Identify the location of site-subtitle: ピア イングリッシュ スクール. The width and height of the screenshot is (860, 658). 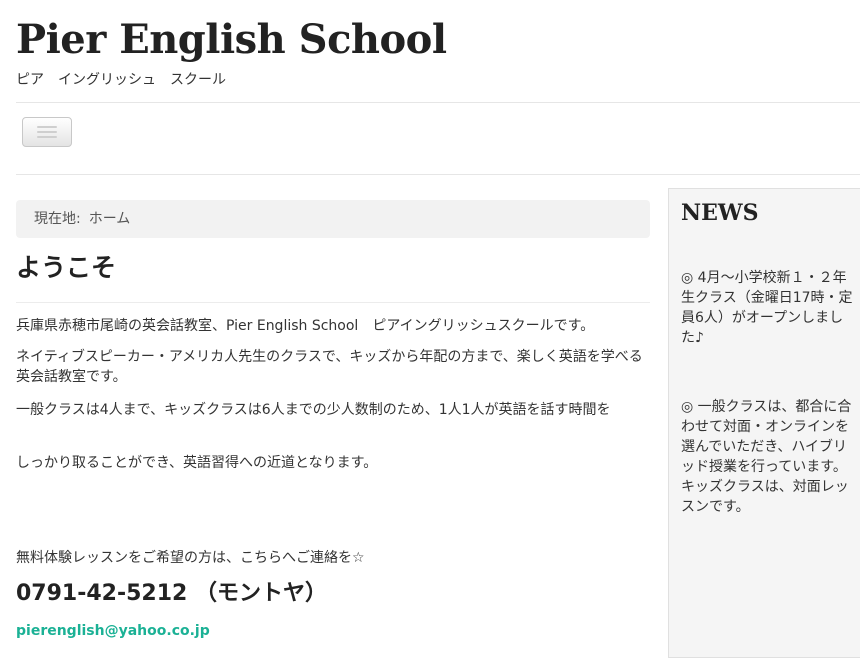
(121, 80).